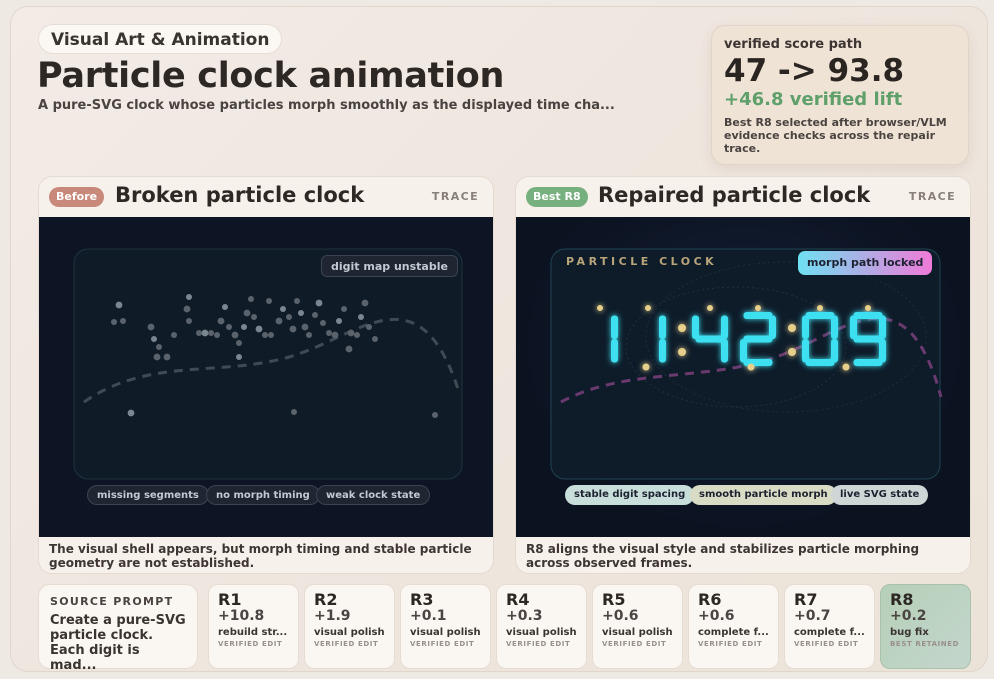 Image resolution: width=994 pixels, height=679 pixels. What do you see at coordinates (271, 76) in the screenshot?
I see `page-title: Particle clock animation` at bounding box center [271, 76].